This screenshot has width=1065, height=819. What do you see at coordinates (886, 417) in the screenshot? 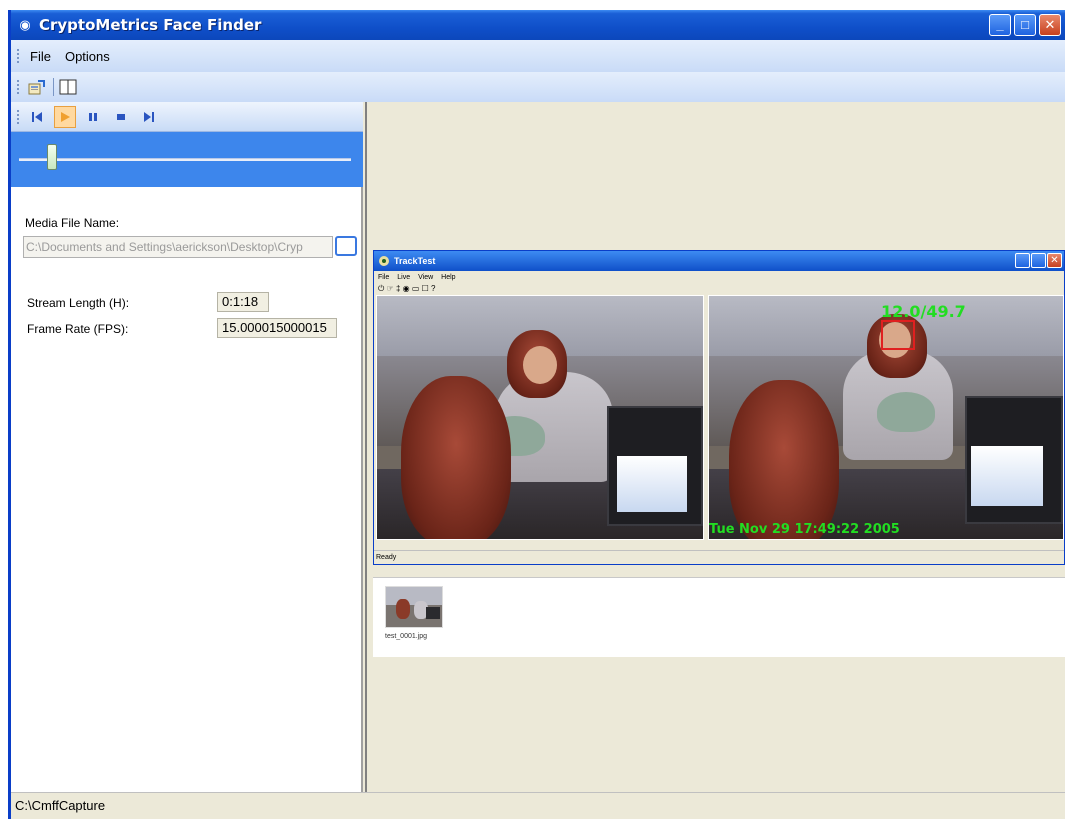
I see `video-frame-right: 12.0/49.7 Tue Nov 29 17:49:22 2005` at bounding box center [886, 417].